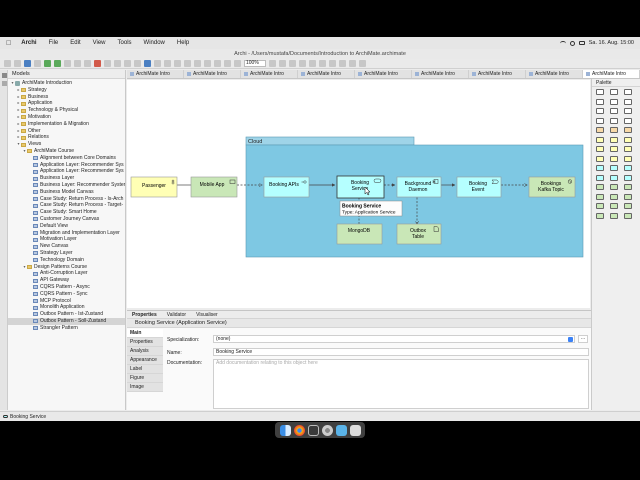 The image size is (640, 480). What do you see at coordinates (66, 280) in the screenshot?
I see `tree-item: API Gateway` at bounding box center [66, 280].